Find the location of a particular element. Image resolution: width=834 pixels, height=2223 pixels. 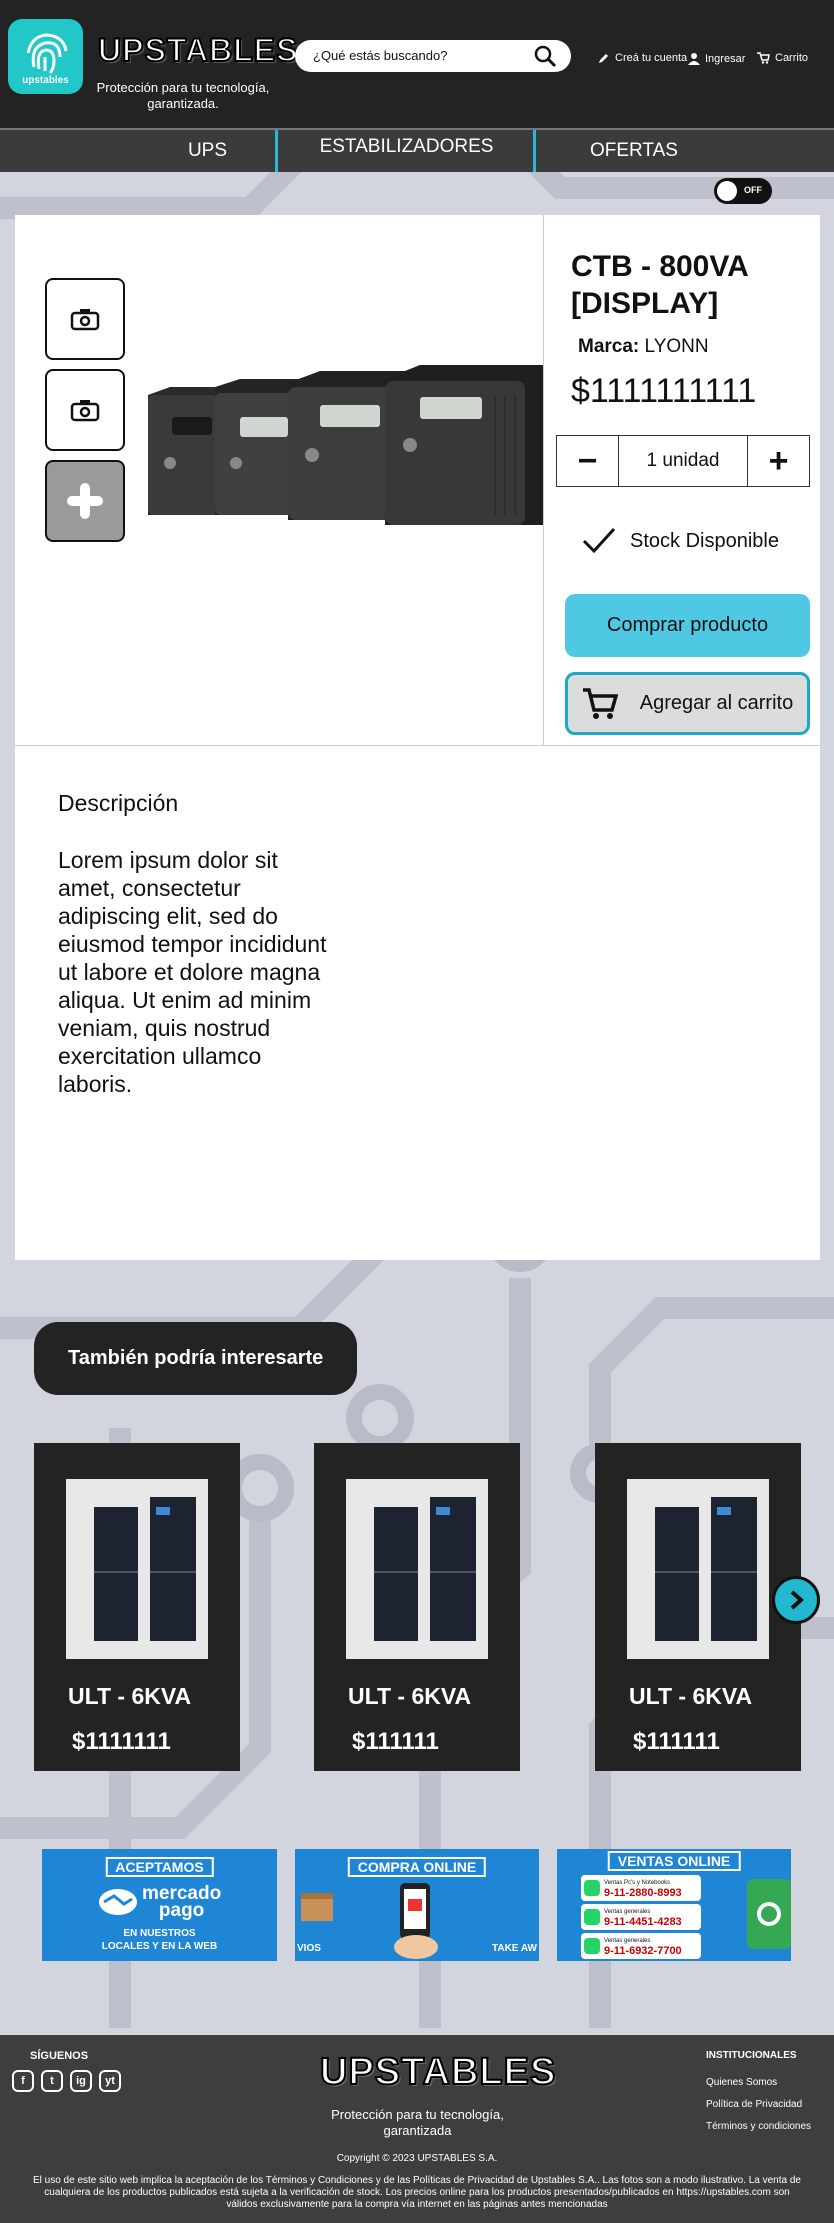

product-price: $1111111111 is located at coordinates (664, 391).